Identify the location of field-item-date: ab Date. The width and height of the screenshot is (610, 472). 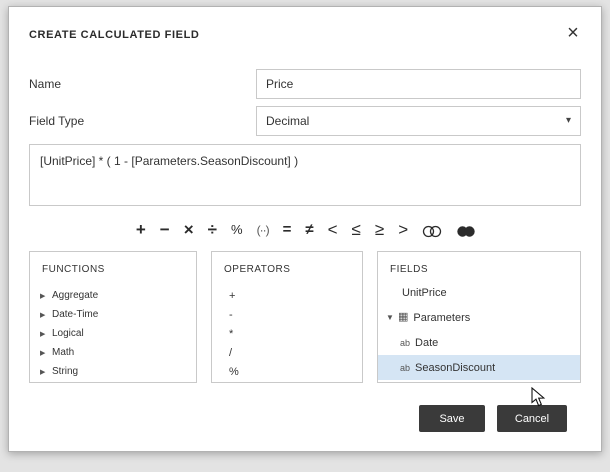
(479, 342).